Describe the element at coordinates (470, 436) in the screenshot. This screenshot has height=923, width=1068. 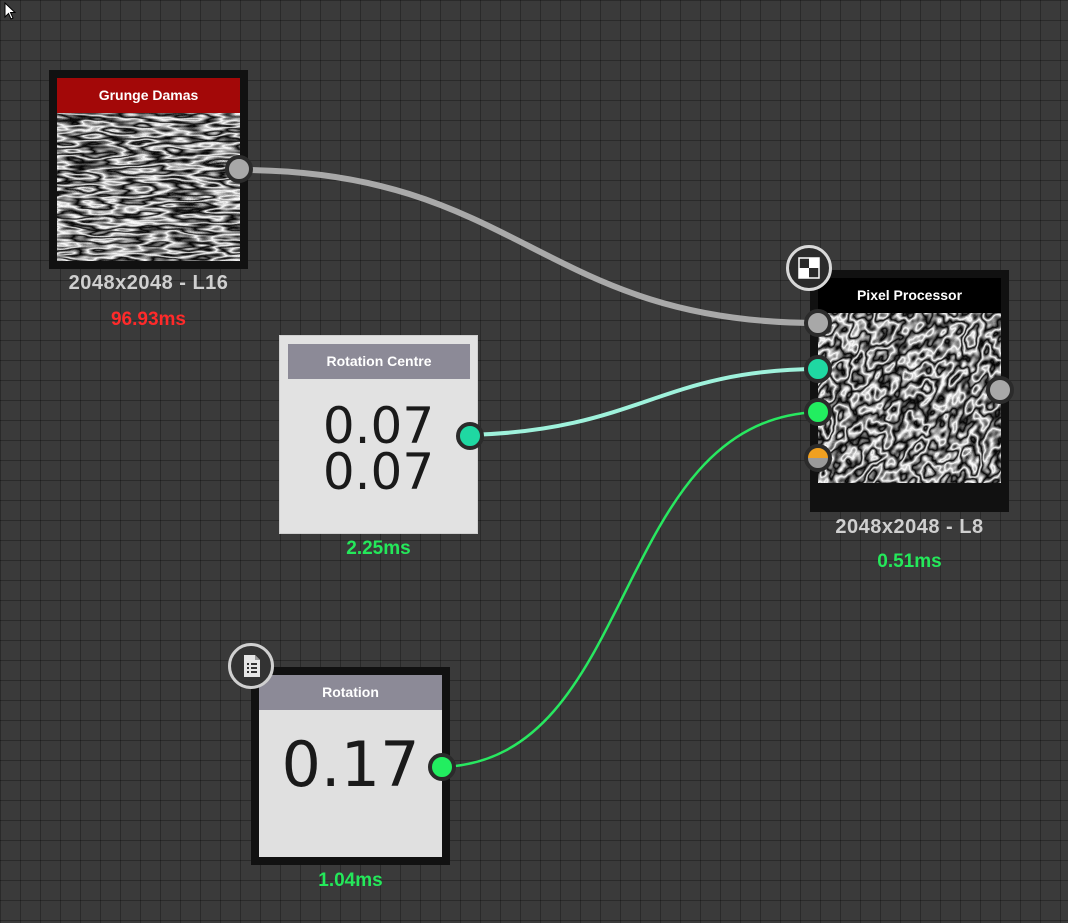
I see `output-port-rotation-centre` at that location.